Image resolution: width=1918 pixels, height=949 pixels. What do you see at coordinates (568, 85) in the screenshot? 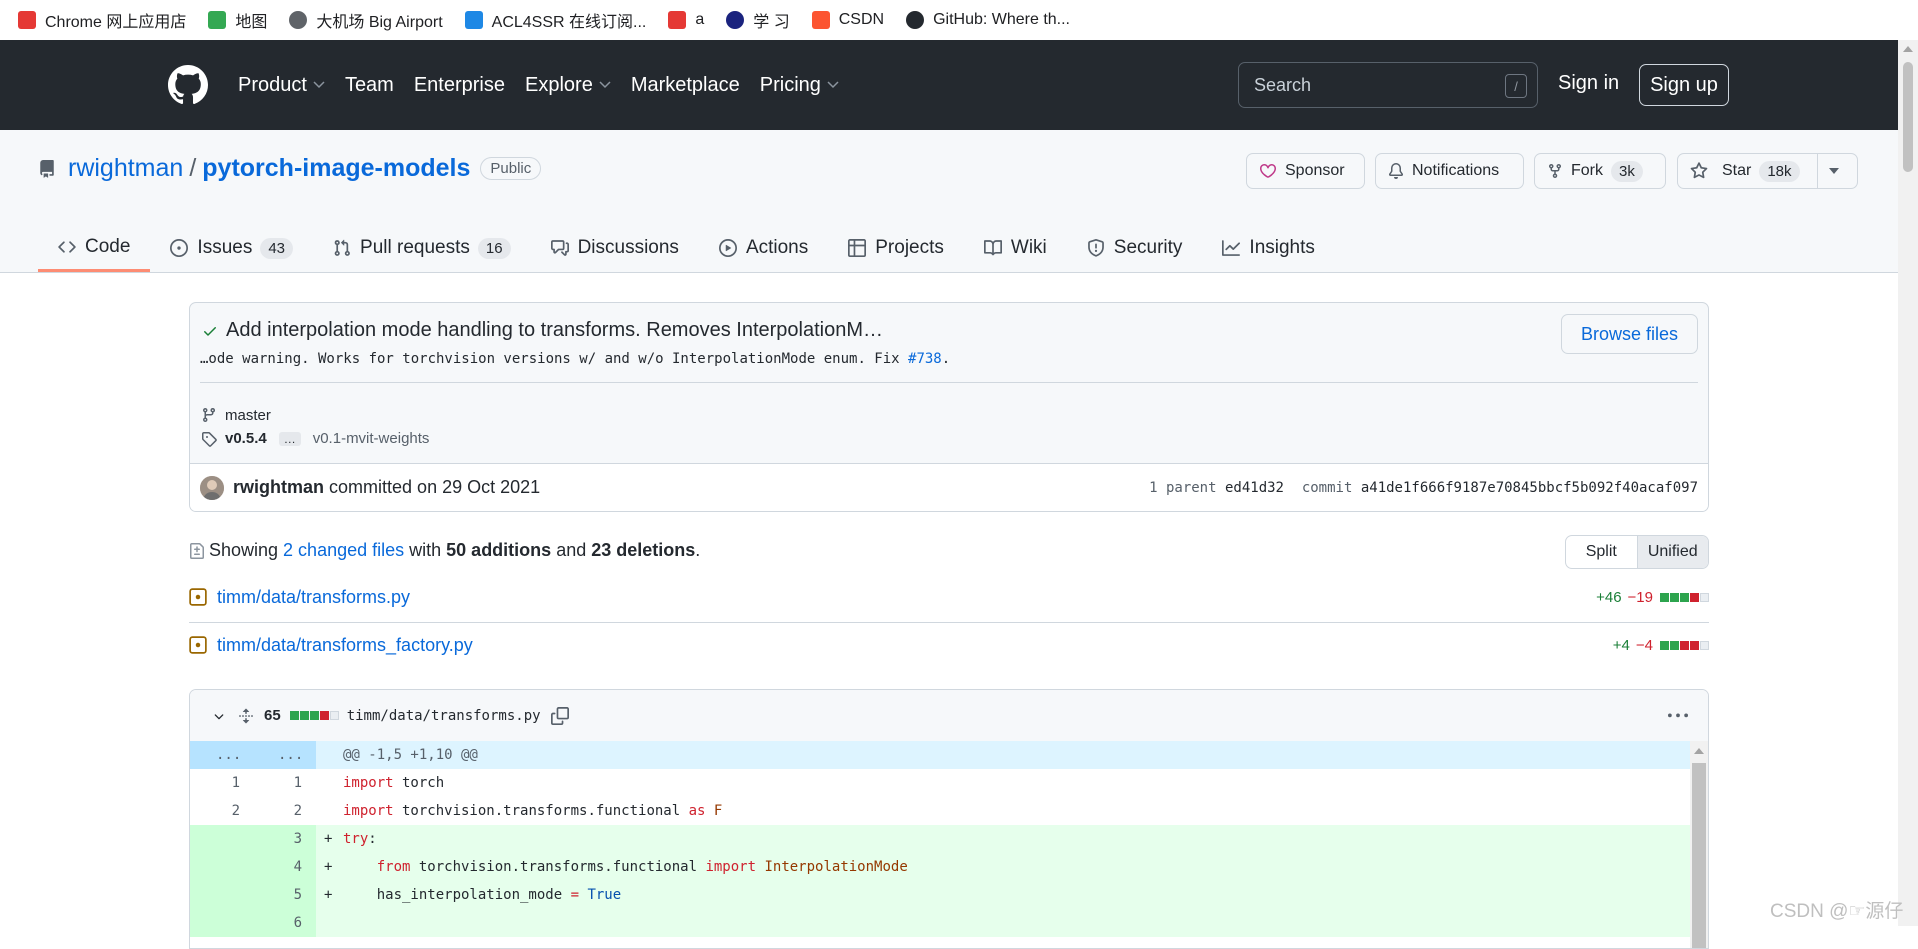
I see `nav-explore: Explore` at bounding box center [568, 85].